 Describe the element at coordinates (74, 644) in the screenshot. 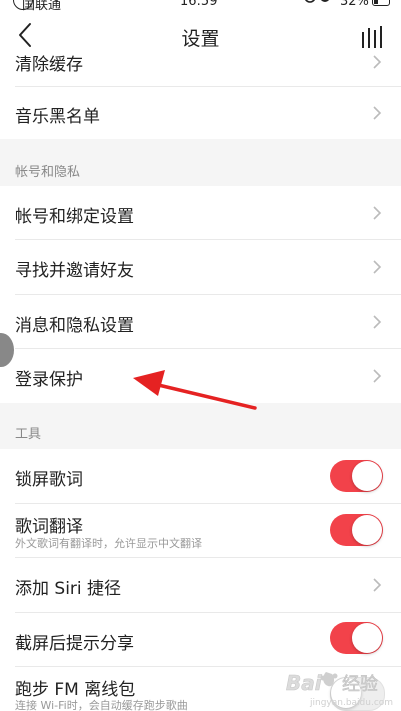

I see `row-label: 截屏后提示分享` at that location.